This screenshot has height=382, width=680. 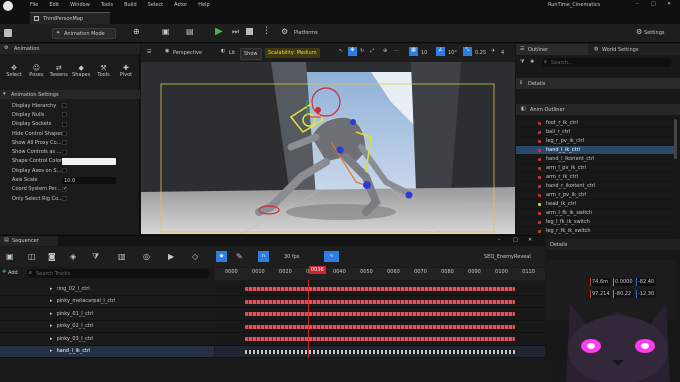 I want to click on cinematics-icon: ▤, so click(x=190, y=32).